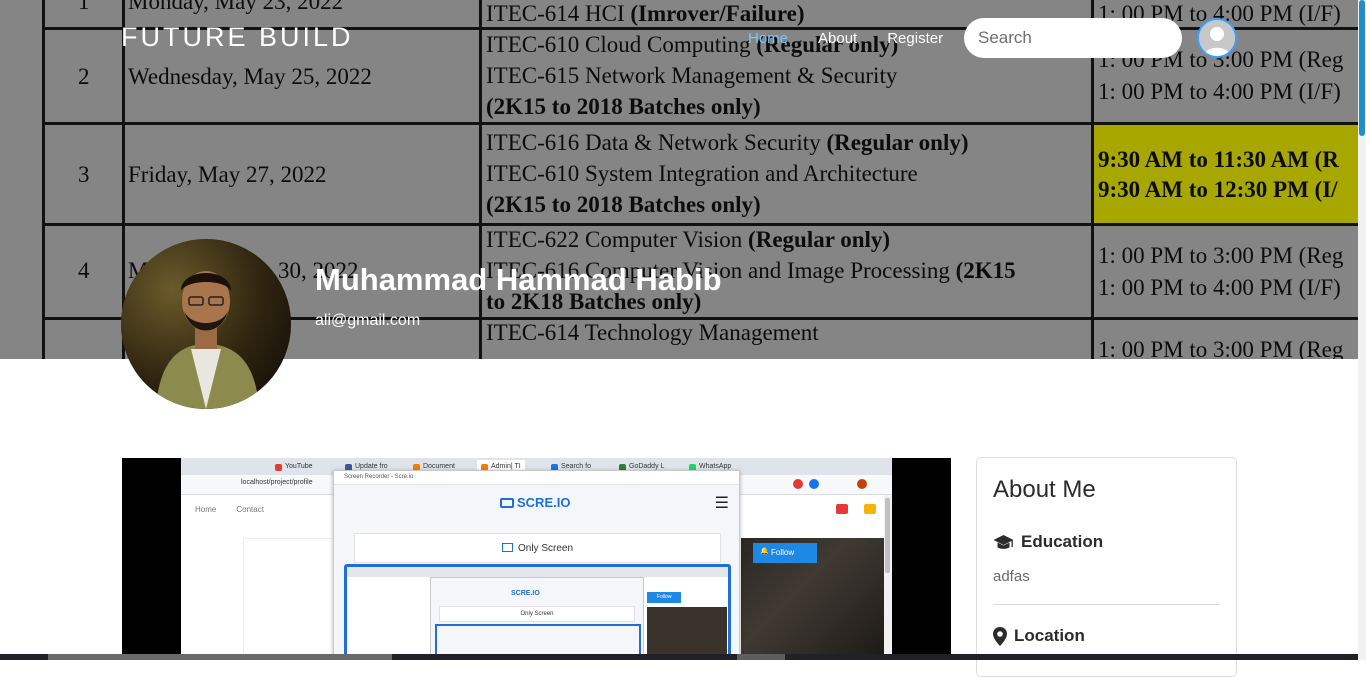  What do you see at coordinates (768, 38) in the screenshot?
I see `nav-home: Home` at bounding box center [768, 38].